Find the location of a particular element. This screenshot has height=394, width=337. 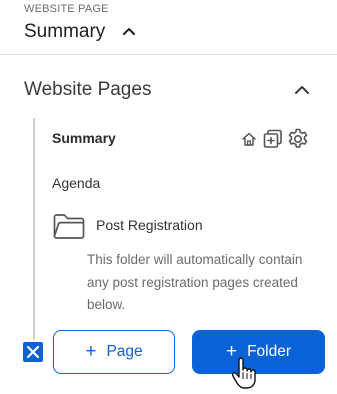

folder-name: Post Registration is located at coordinates (149, 225).